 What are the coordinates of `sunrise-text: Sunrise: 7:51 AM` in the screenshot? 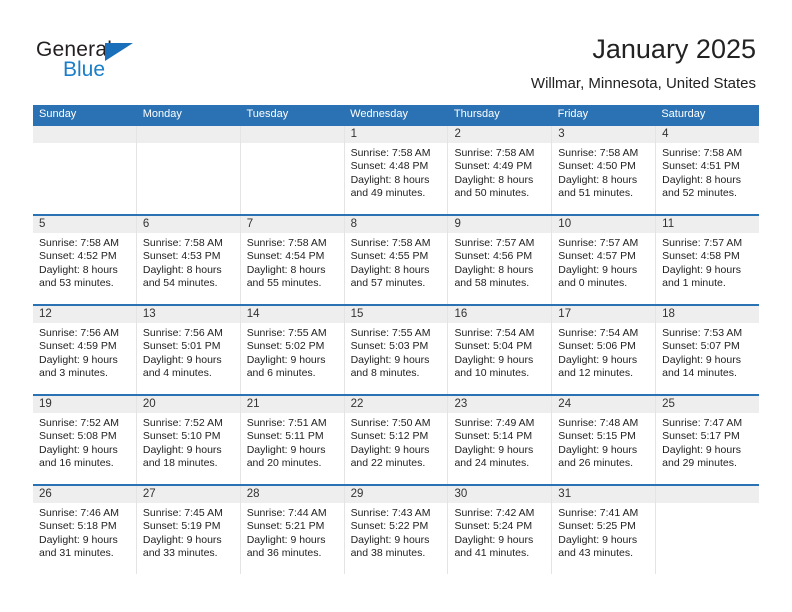 It's located at (286, 423).